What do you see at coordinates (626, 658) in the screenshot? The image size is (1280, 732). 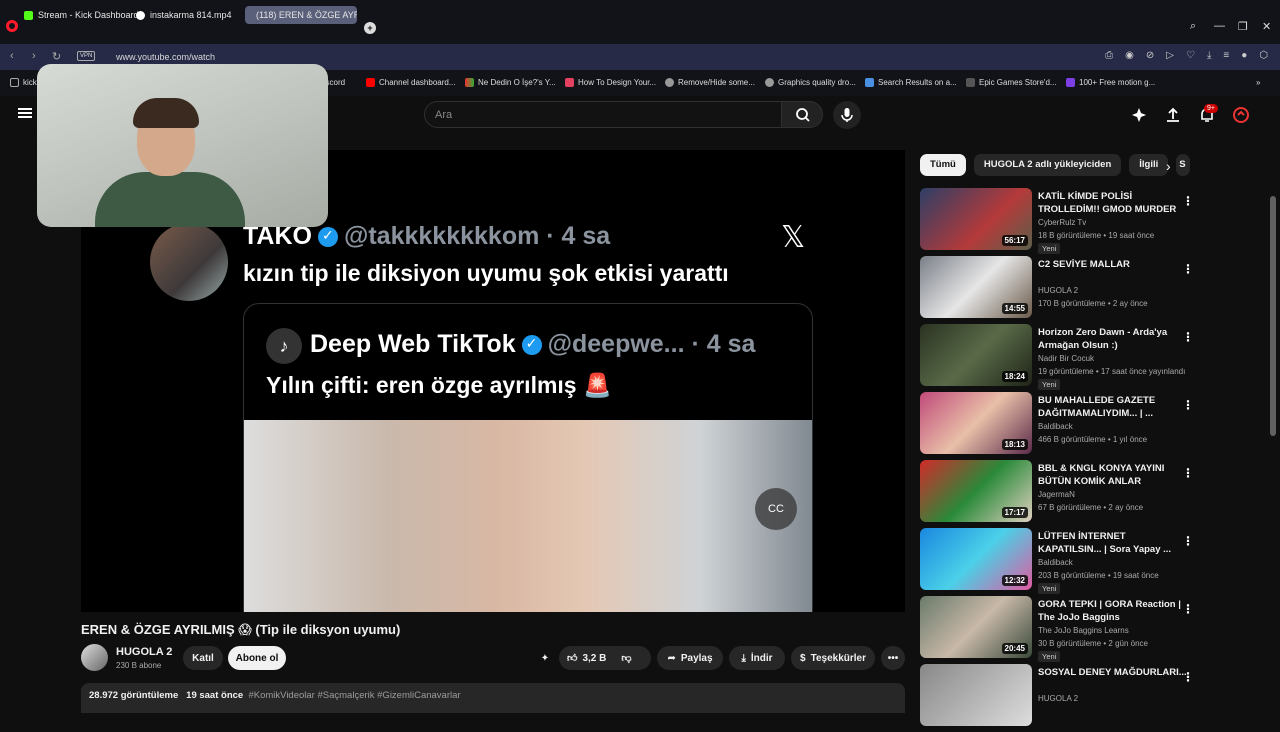 I see `dislike-icon: 👎︎` at bounding box center [626, 658].